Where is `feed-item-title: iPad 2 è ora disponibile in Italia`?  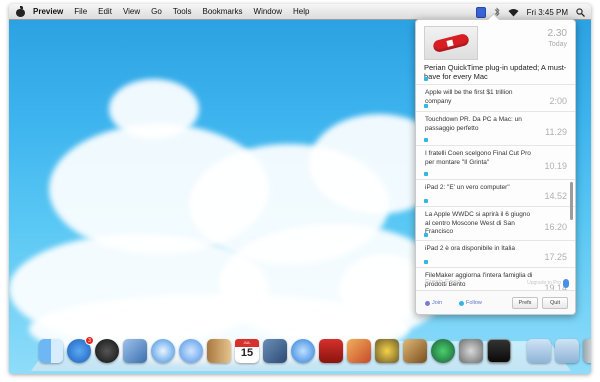
feed-item-title: iPad 2 è ora disponibile in Italia is located at coordinates (470, 248).